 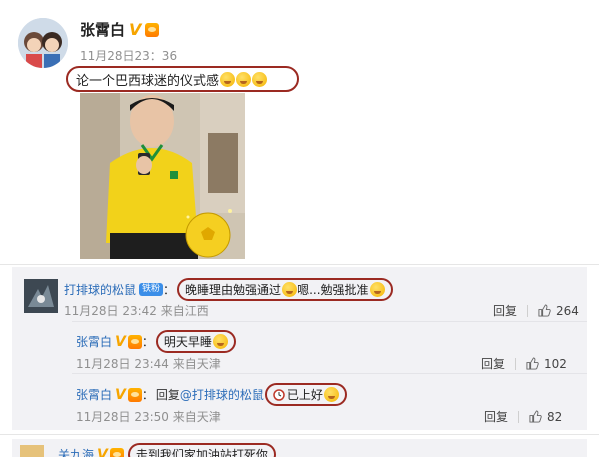 I want to click on reply-text: 已上好, so click(x=304, y=395).